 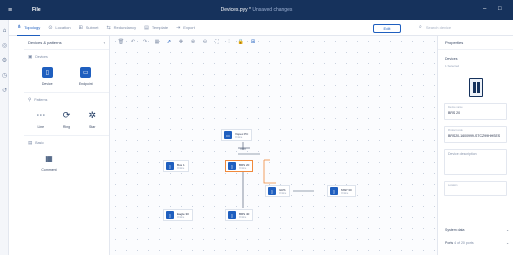 What do you see at coordinates (451, 59) in the screenshot?
I see `properties-section: Devices` at bounding box center [451, 59].